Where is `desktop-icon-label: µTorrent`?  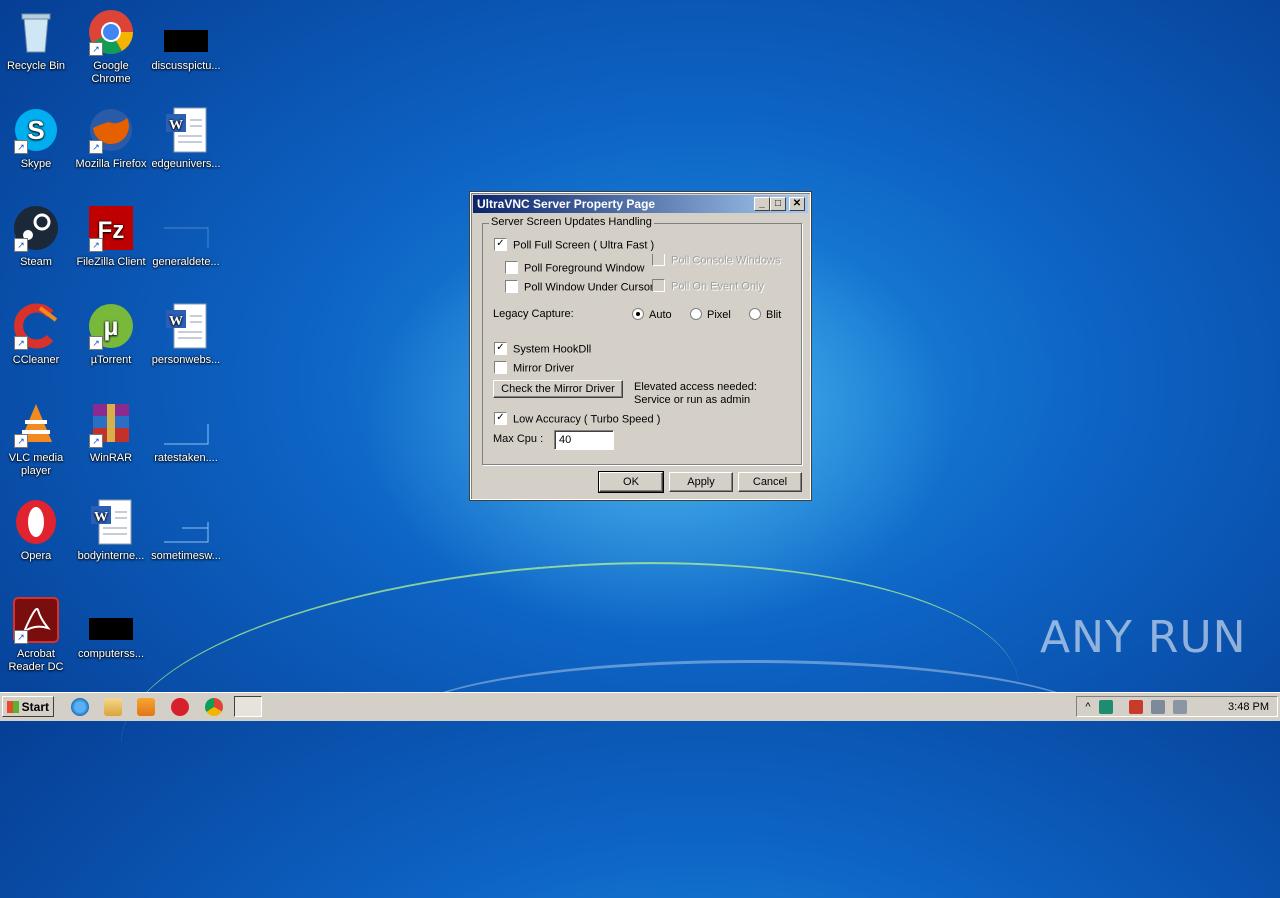
desktop-icon-label: µTorrent is located at coordinates (111, 360).